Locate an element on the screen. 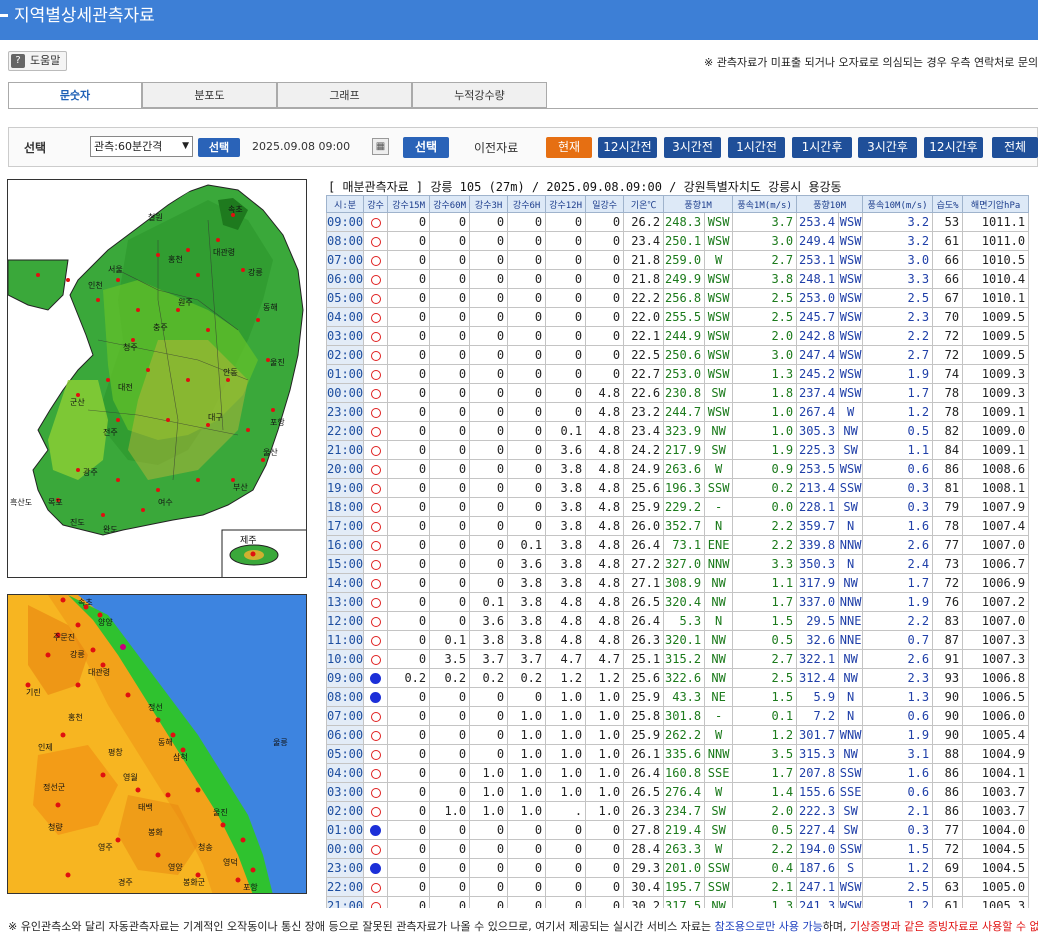 The width and height of the screenshot is (1038, 936). map1-label: 청주 is located at coordinates (130, 347).